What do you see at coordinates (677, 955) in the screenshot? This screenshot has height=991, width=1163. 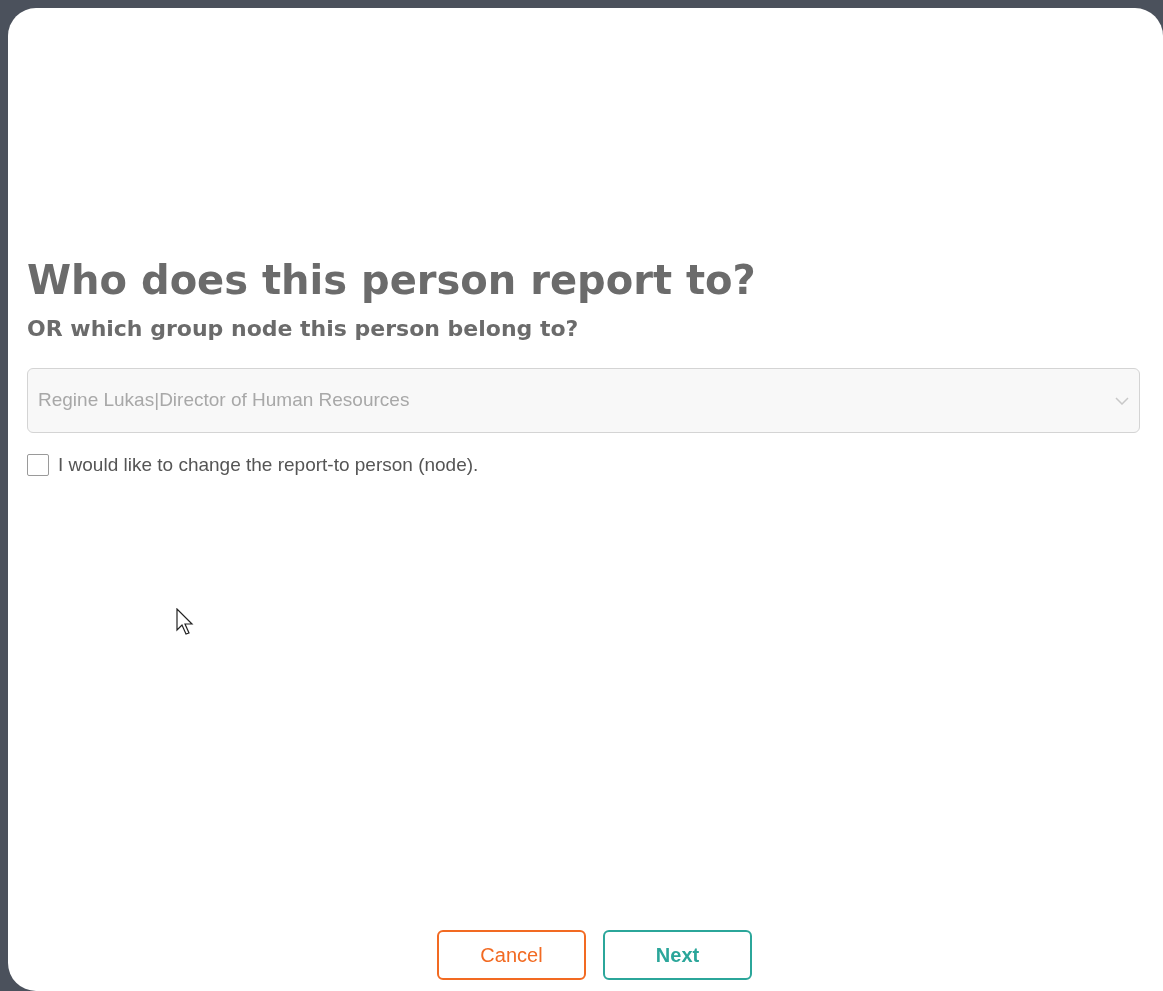 I see `next-button: Next` at bounding box center [677, 955].